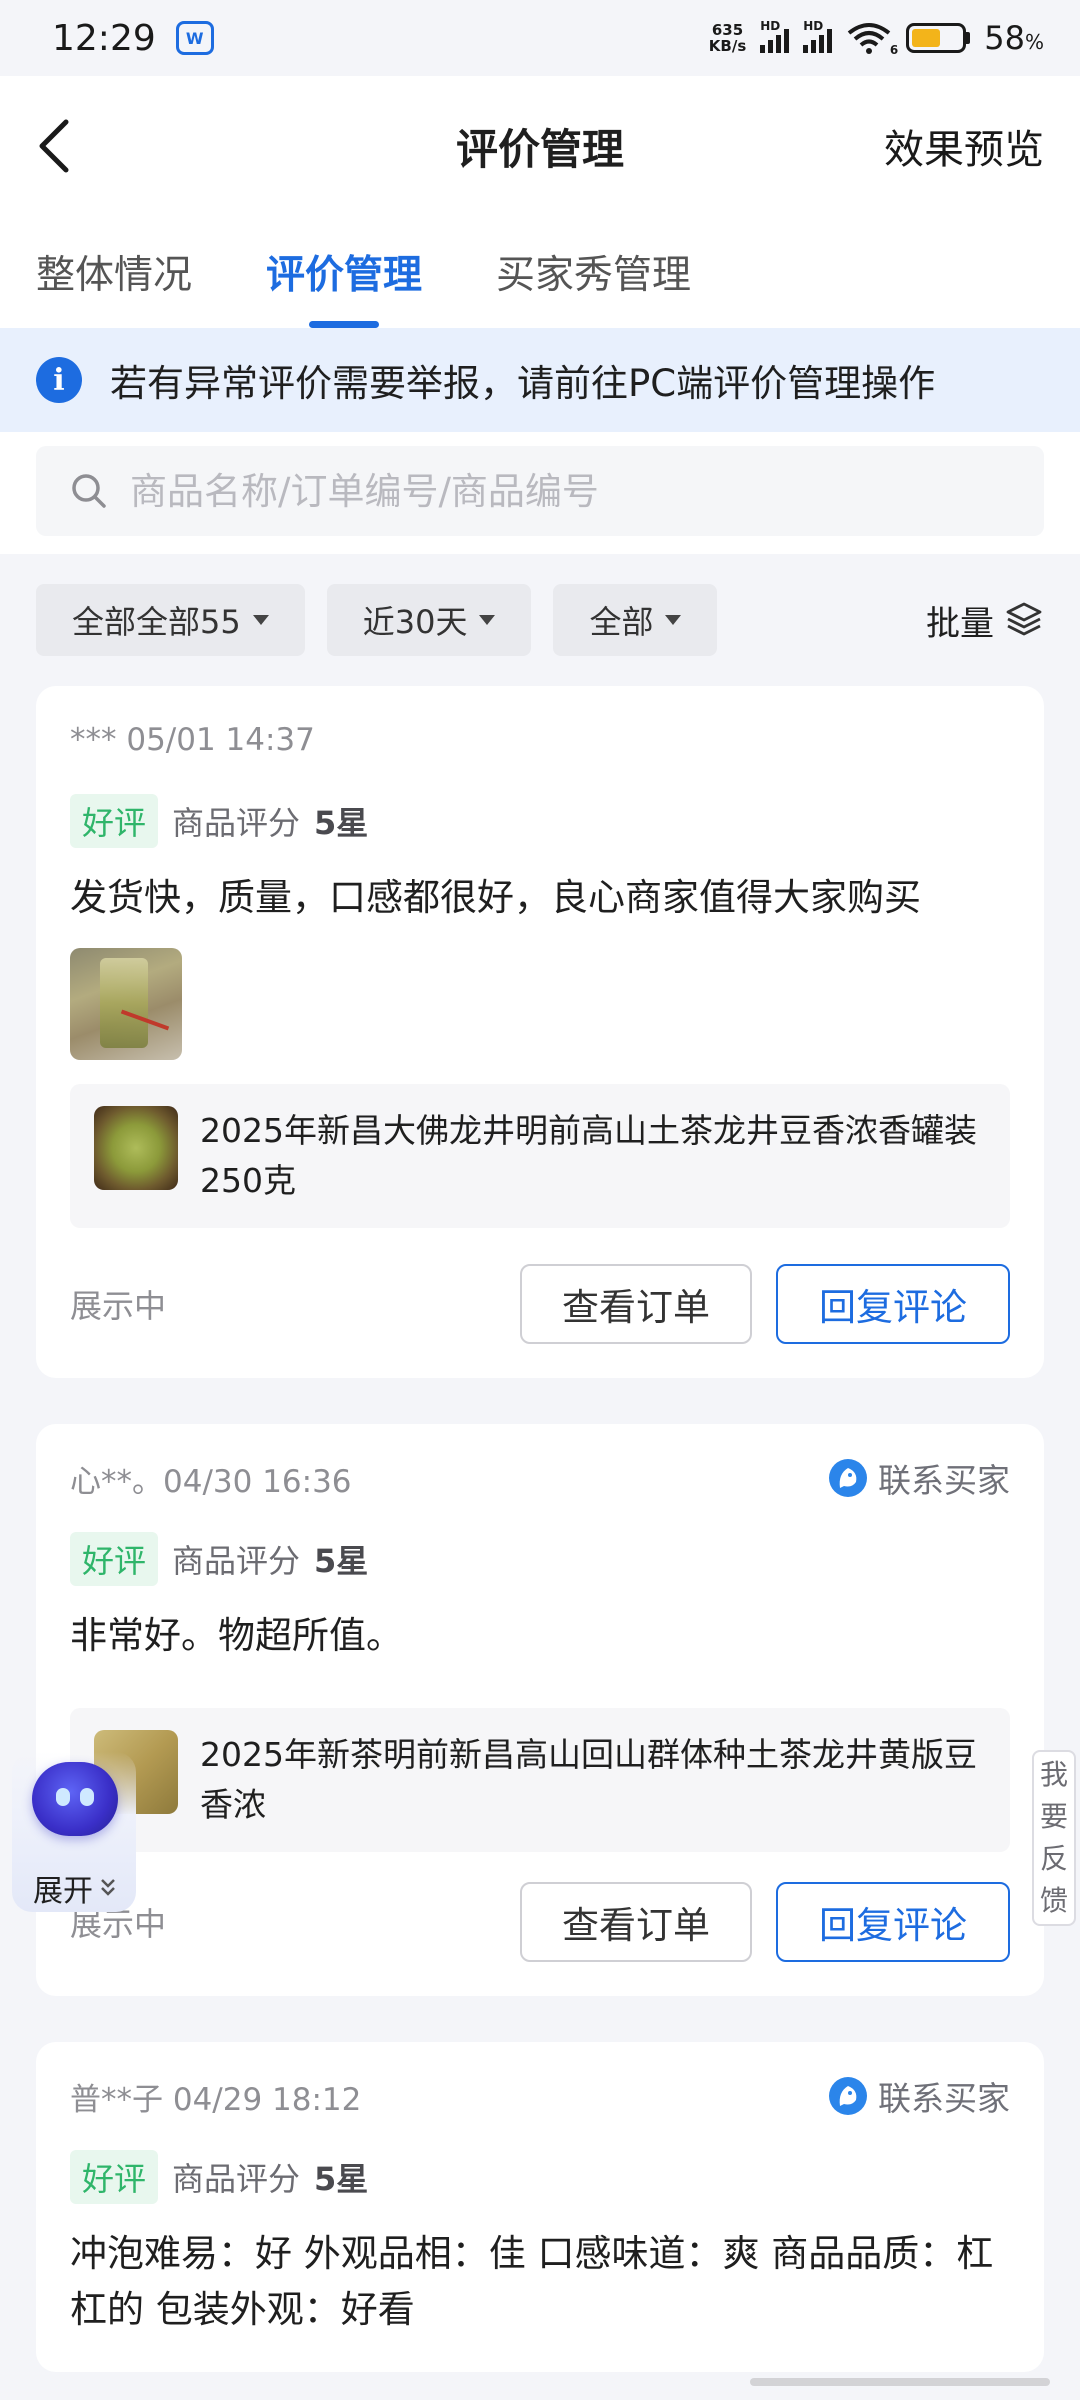  Describe the element at coordinates (63, 1891) in the screenshot. I see `assistant-expand-label: 展开` at that location.